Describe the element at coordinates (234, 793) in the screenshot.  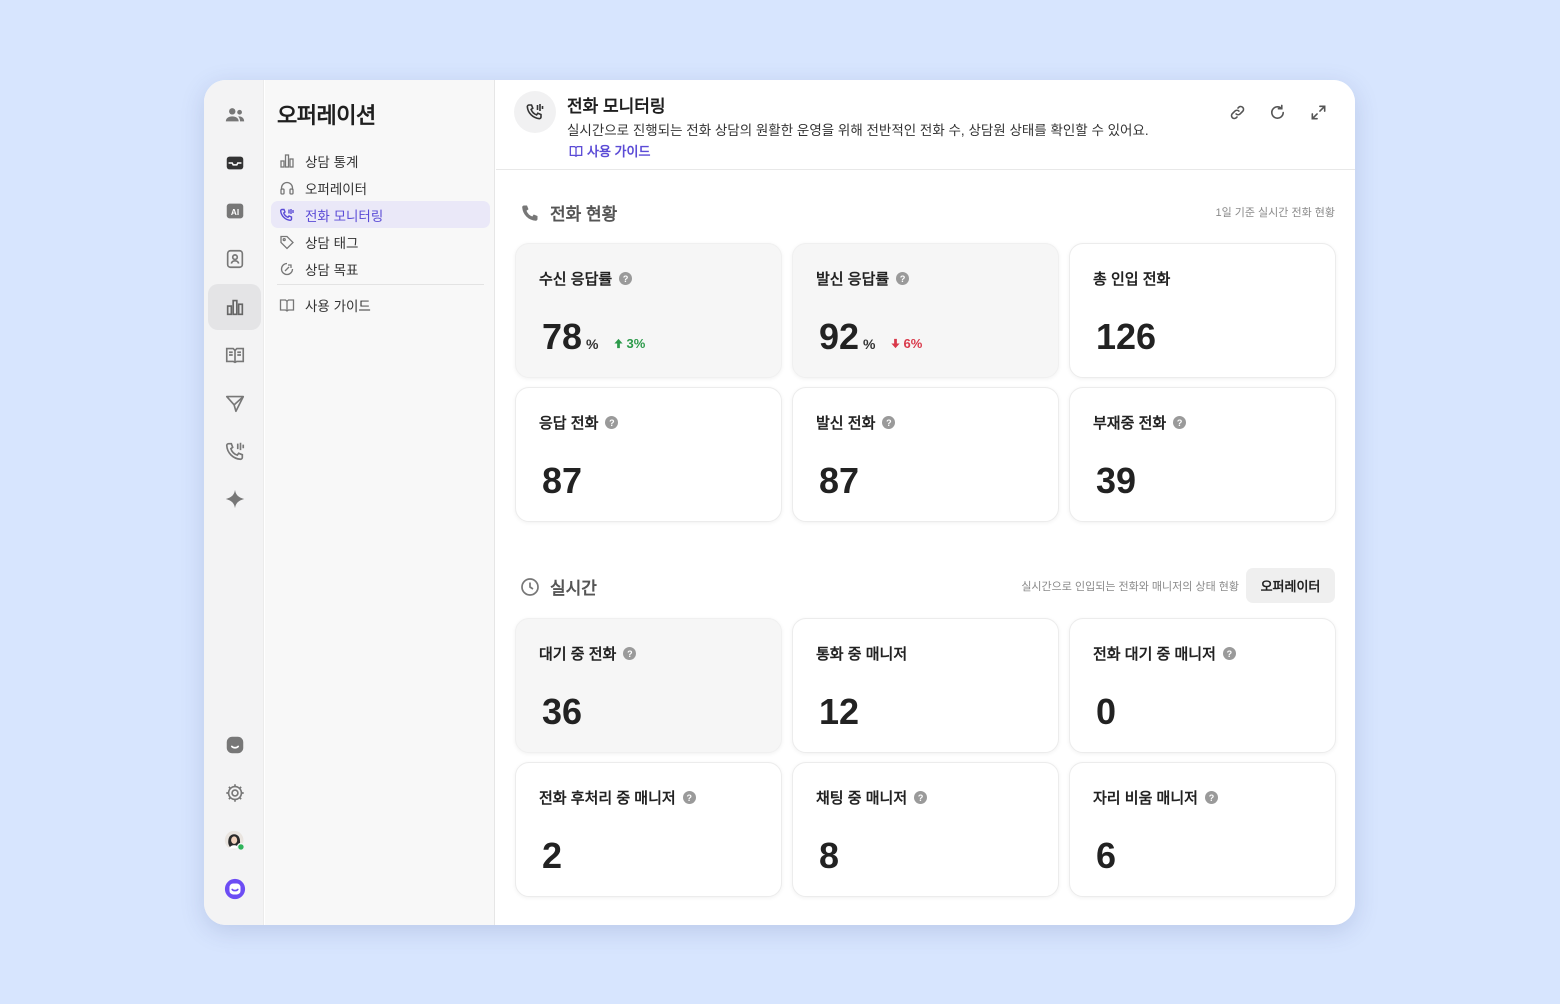
I see `gear-icon` at that location.